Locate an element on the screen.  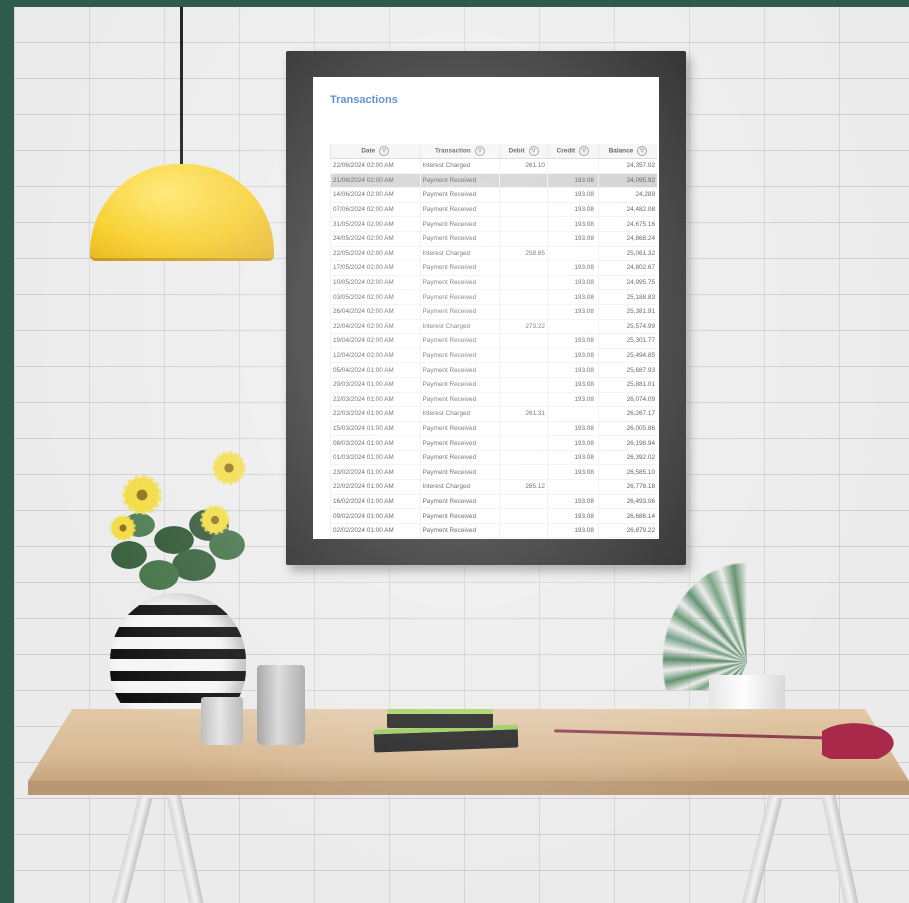
date-cell: 22/02/2024 01:00 AM is located at coordinates (375, 487).